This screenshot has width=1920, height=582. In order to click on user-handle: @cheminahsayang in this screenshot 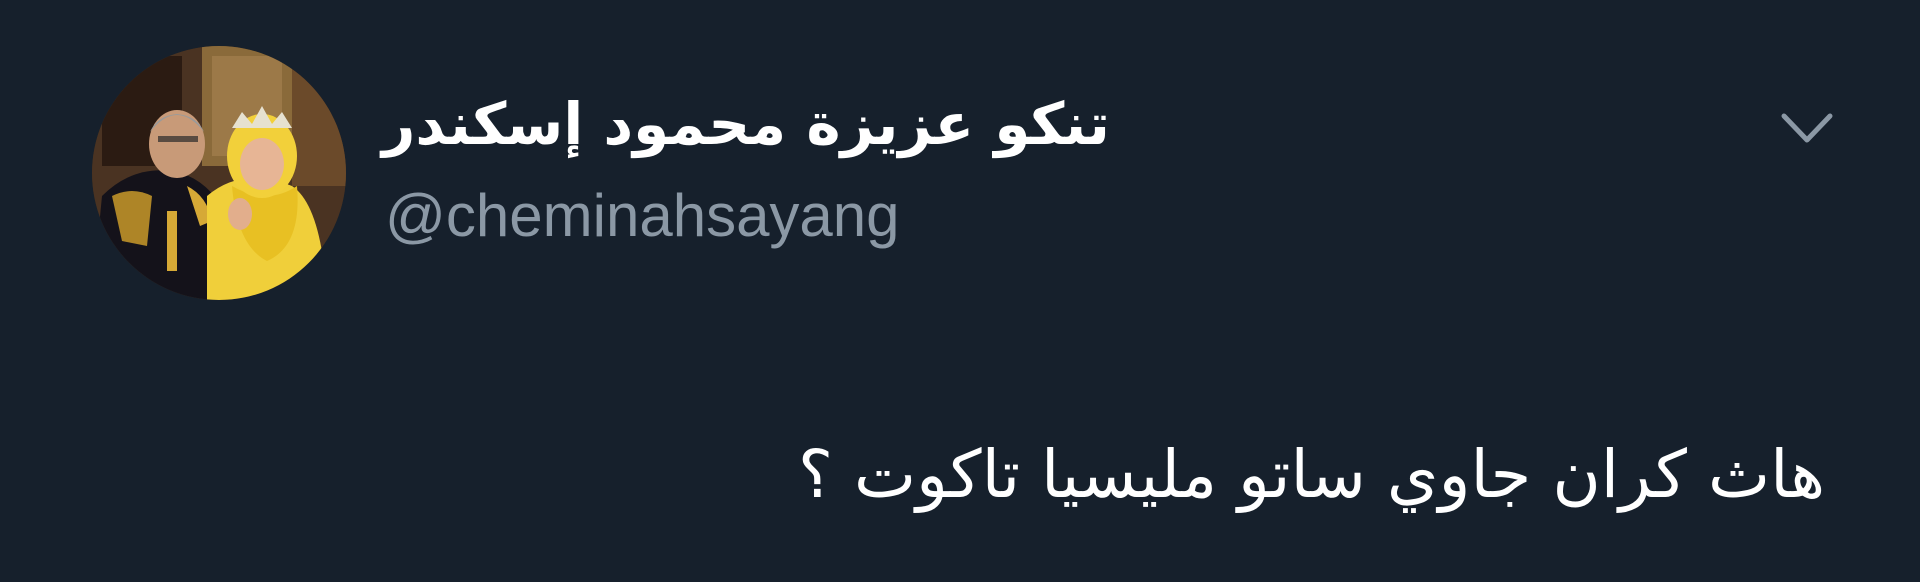, I will do `click(642, 216)`.